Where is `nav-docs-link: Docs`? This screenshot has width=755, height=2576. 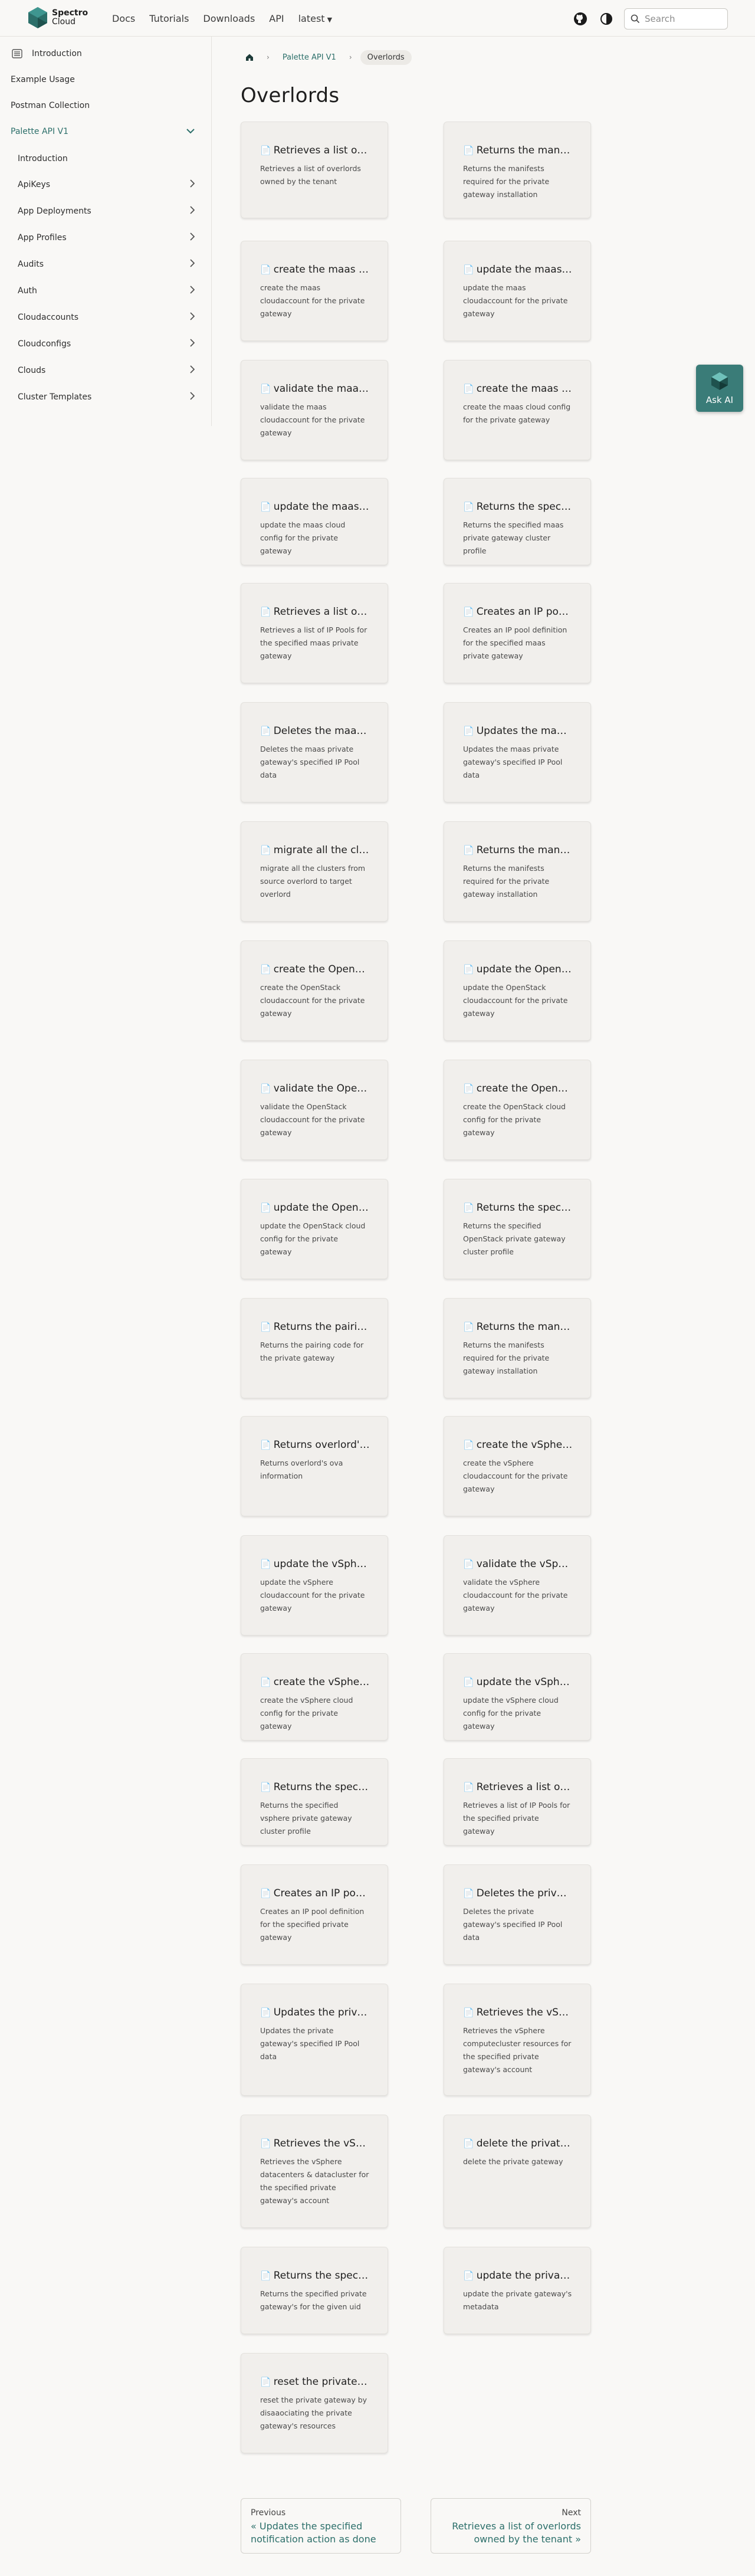
nav-docs-link: Docs is located at coordinates (123, 18).